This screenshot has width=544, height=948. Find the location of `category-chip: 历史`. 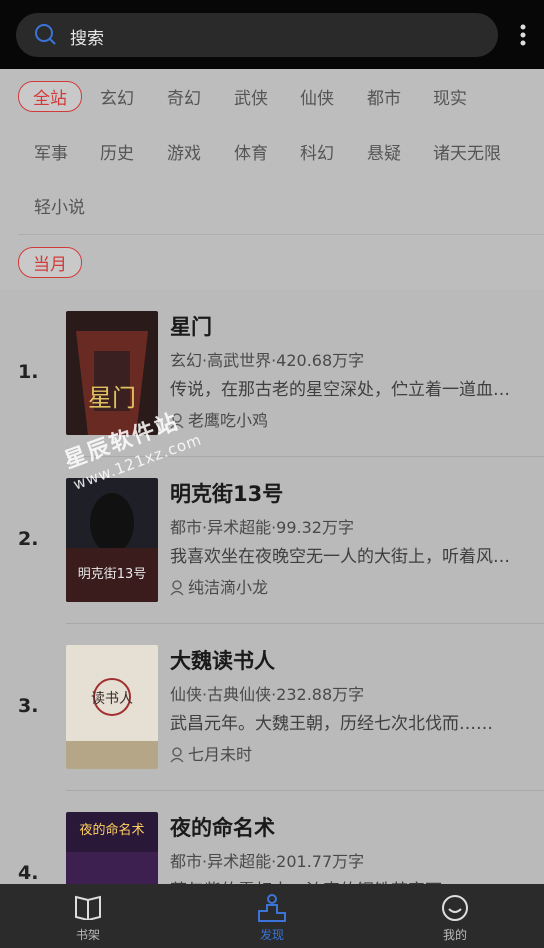

category-chip: 历史 is located at coordinates (117, 151).